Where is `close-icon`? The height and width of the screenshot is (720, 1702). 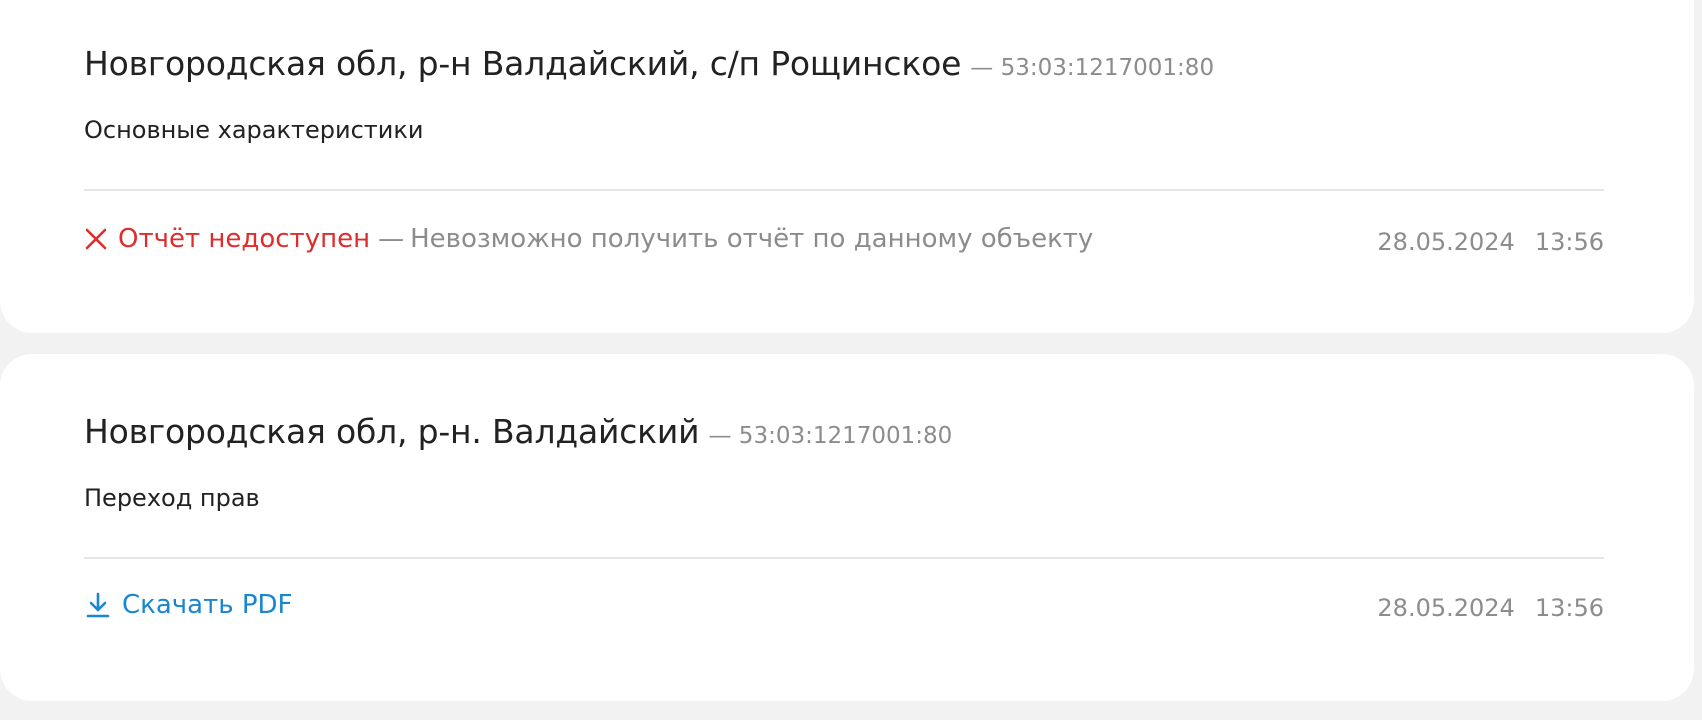
close-icon is located at coordinates (96, 239).